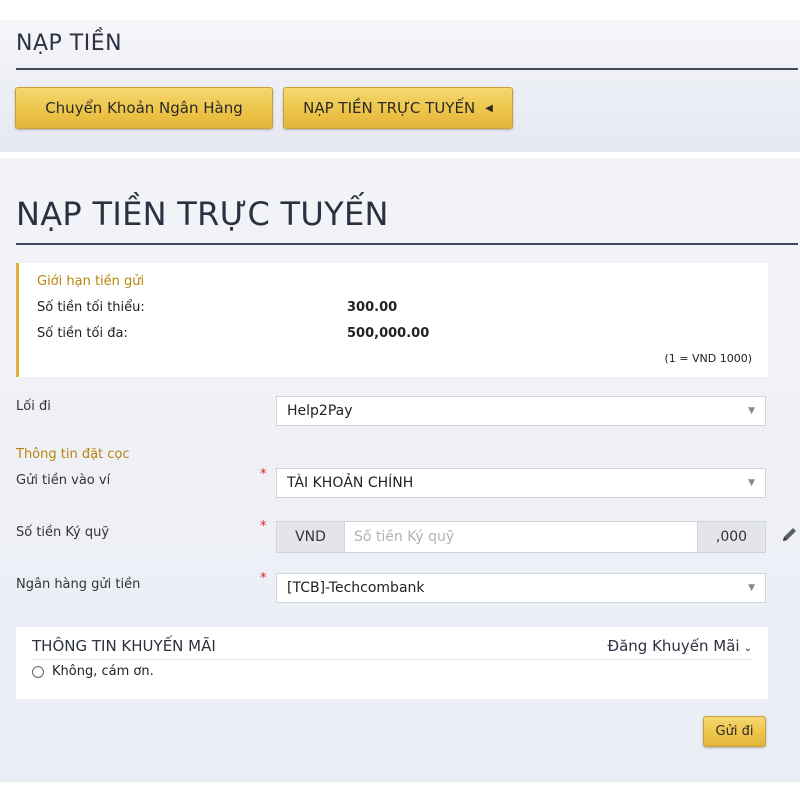 Image resolution: width=800 pixels, height=800 pixels. What do you see at coordinates (407, 69) in the screenshot?
I see `header-divider` at bounding box center [407, 69].